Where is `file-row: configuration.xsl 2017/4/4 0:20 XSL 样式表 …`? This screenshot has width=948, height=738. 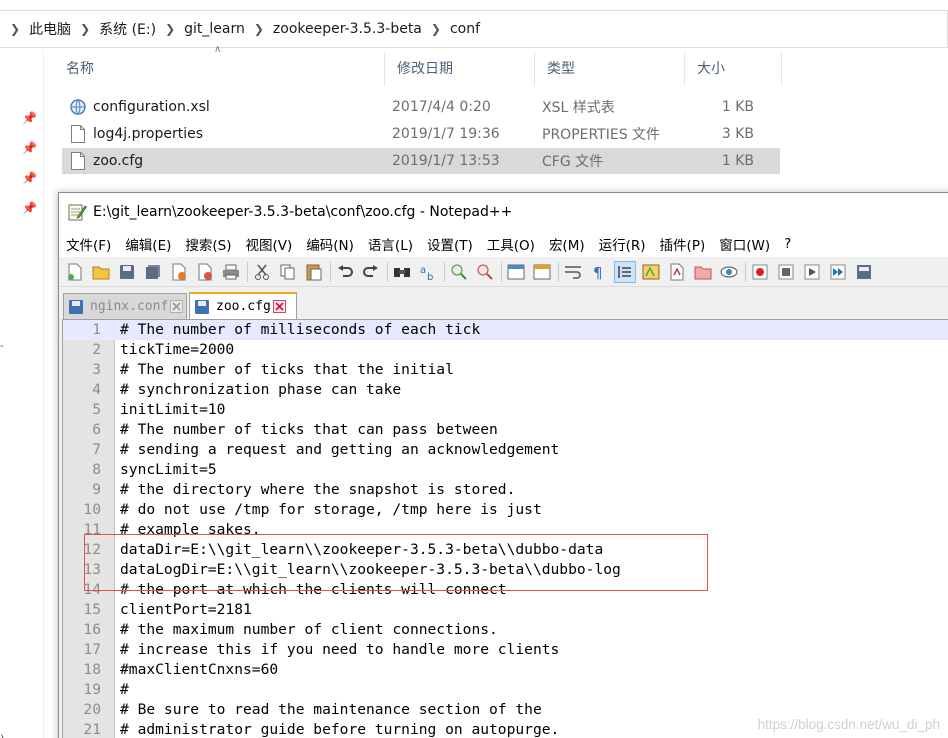 file-row: configuration.xsl 2017/4/4 0:20 XSL 样式表 … is located at coordinates (421, 107).